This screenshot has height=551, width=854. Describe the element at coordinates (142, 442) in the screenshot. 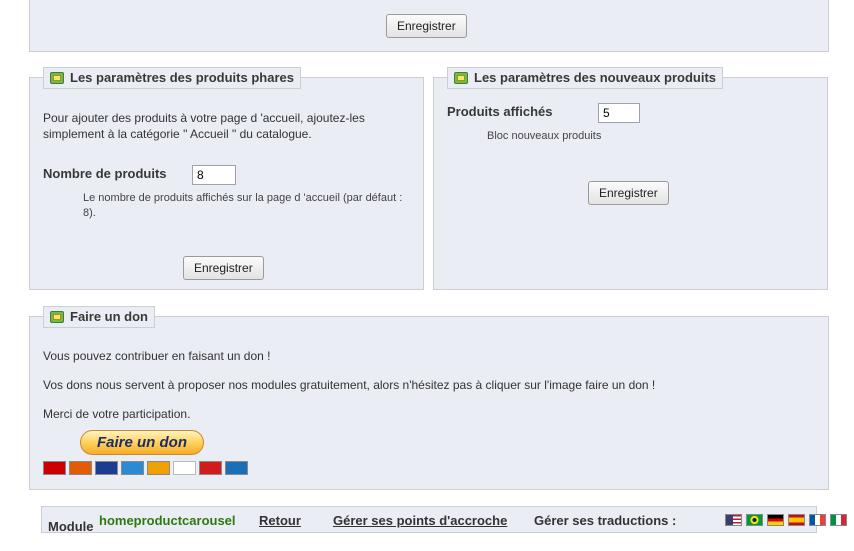

I see `paypal-donate-button: Faire un don` at that location.